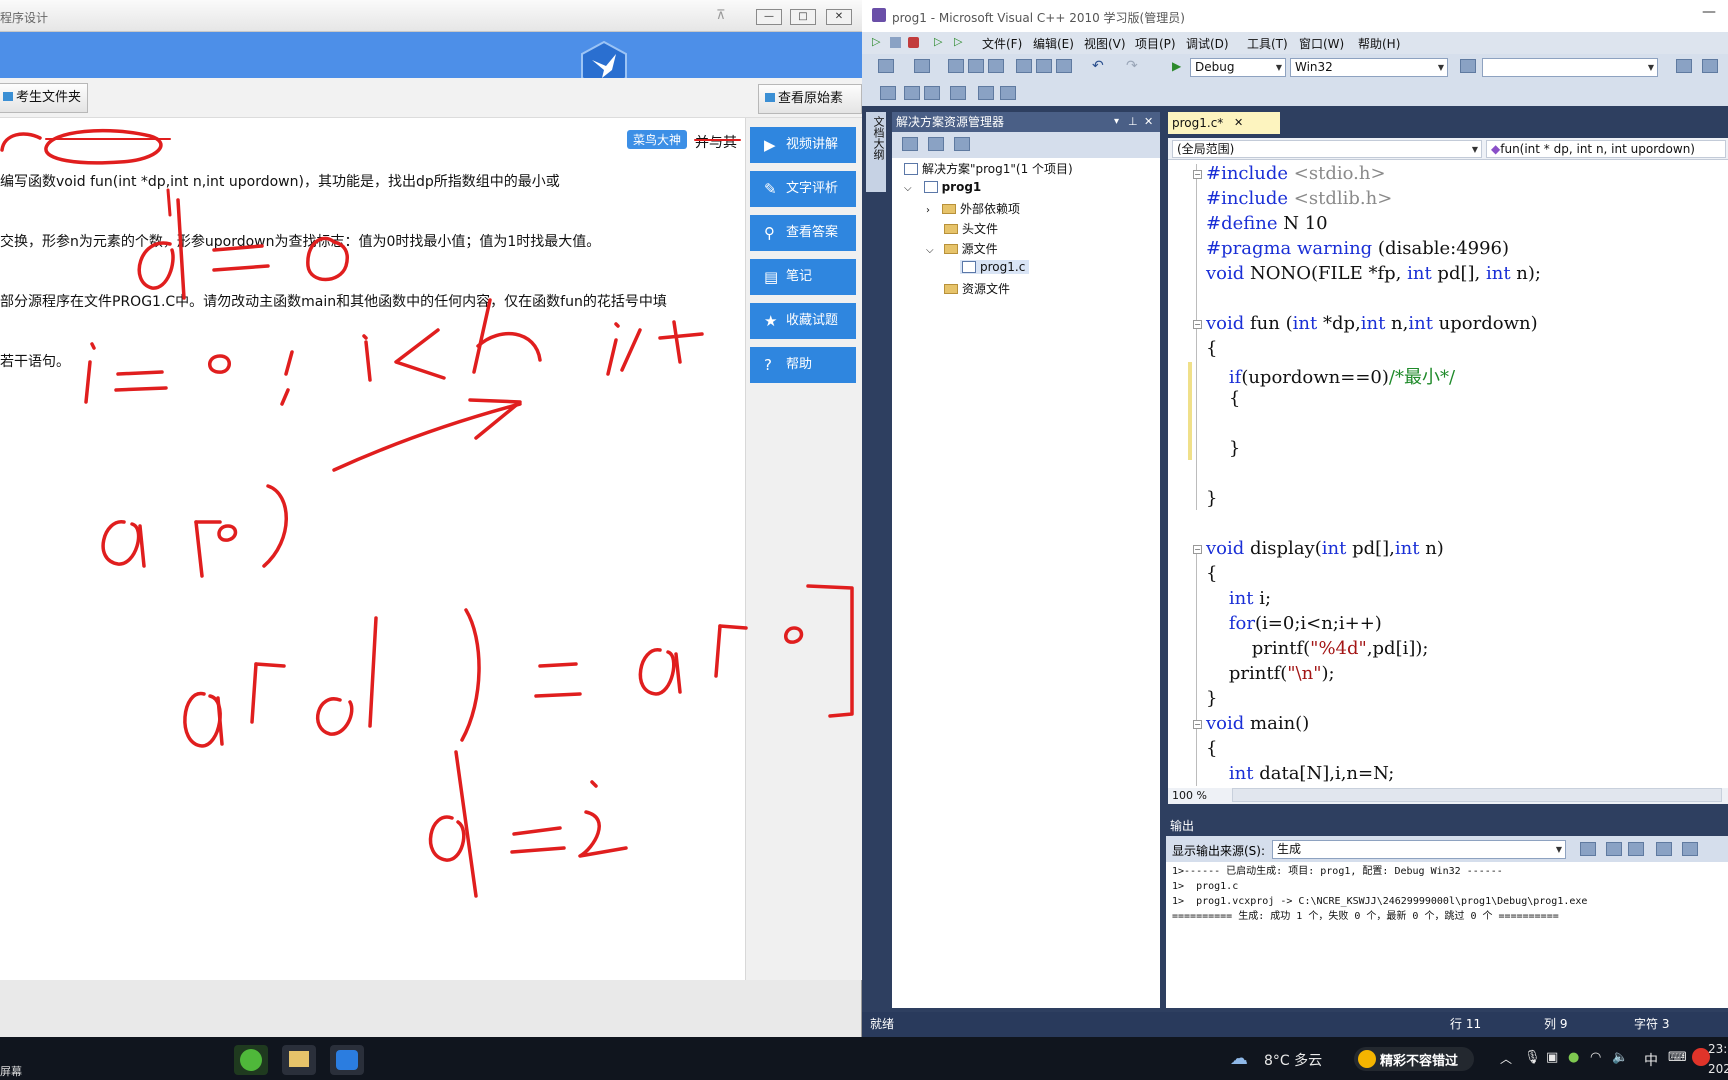  I want to click on show-hidden-icons-icon: ︿, so click(1506, 1058).